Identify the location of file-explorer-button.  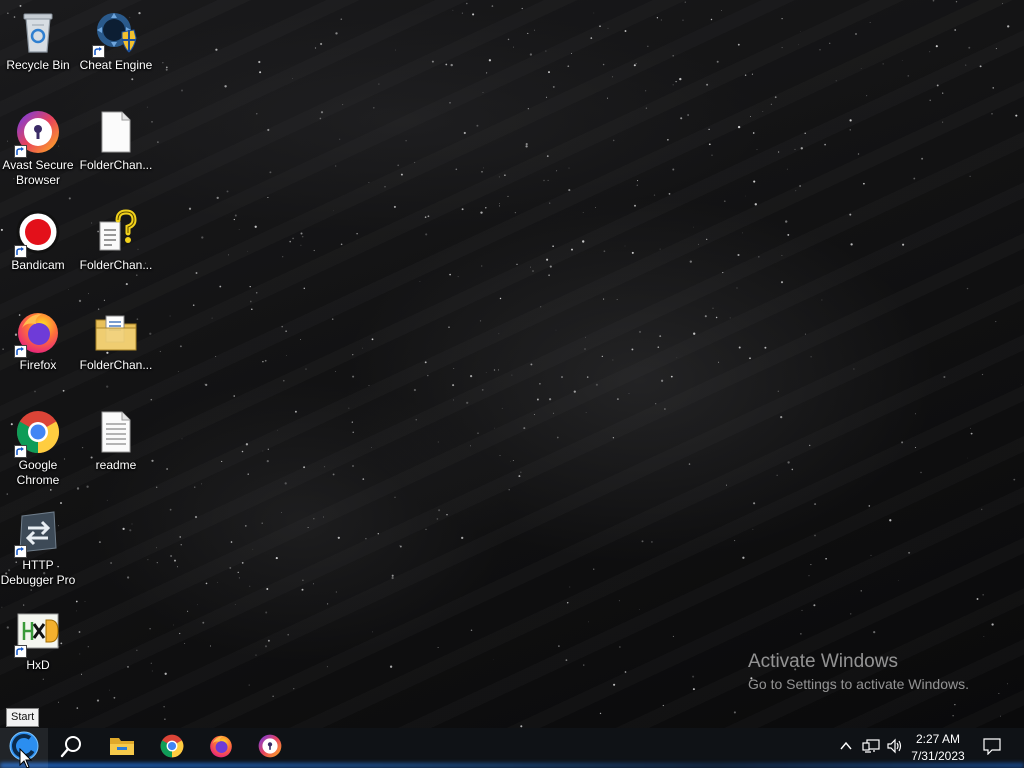
(122, 748).